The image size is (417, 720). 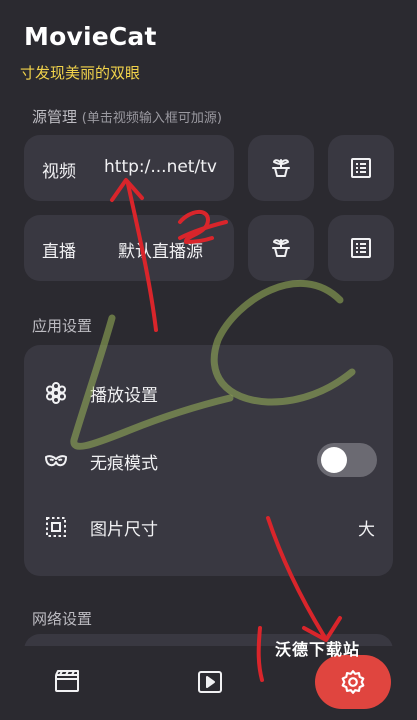 I want to click on app-slogan: 寸发现美丽的双眼, so click(x=80, y=73).